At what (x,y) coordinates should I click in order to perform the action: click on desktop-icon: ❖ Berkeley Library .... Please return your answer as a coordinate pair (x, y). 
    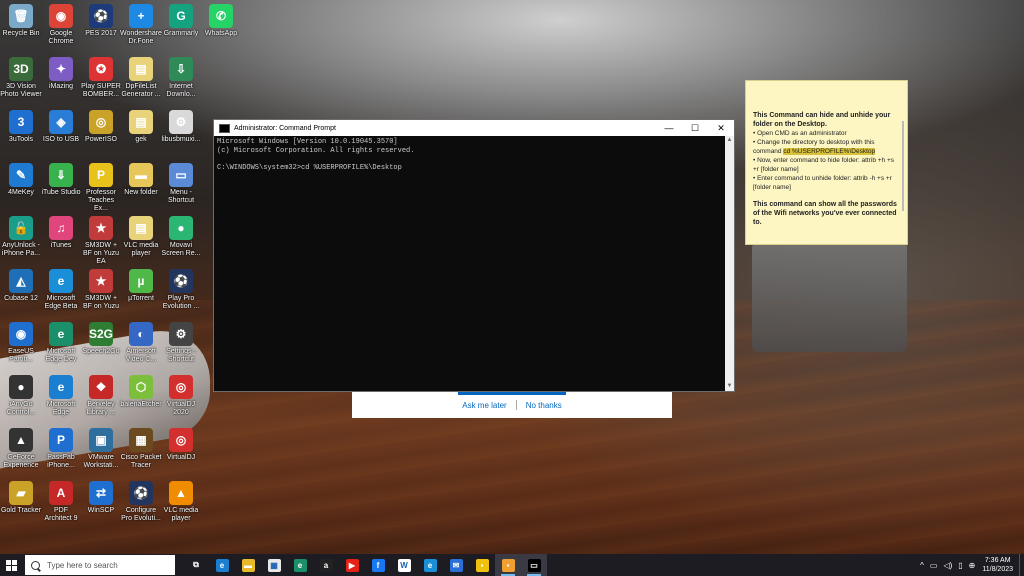
    Looking at the image, I should click on (101, 396).